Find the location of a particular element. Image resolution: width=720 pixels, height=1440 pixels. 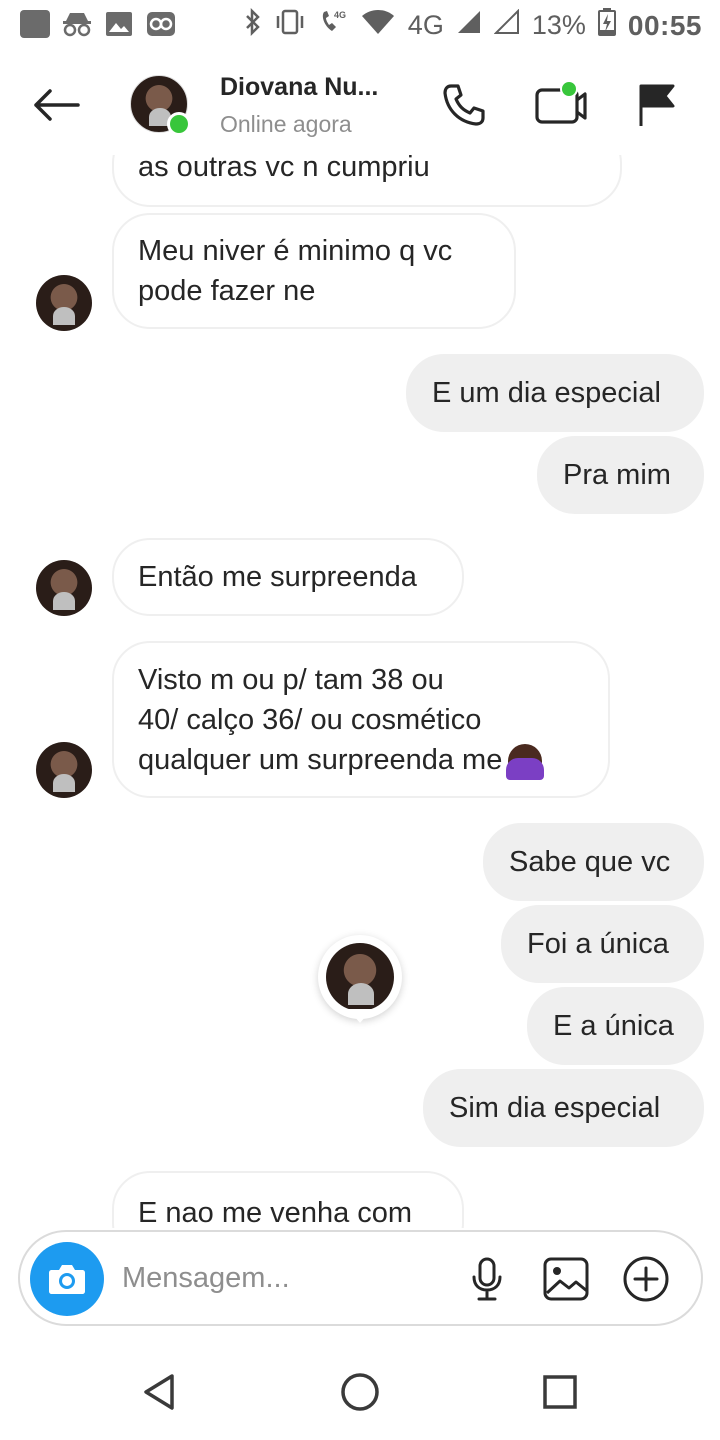

person-gesturing-no-emoji-icon is located at coordinates (525, 761).